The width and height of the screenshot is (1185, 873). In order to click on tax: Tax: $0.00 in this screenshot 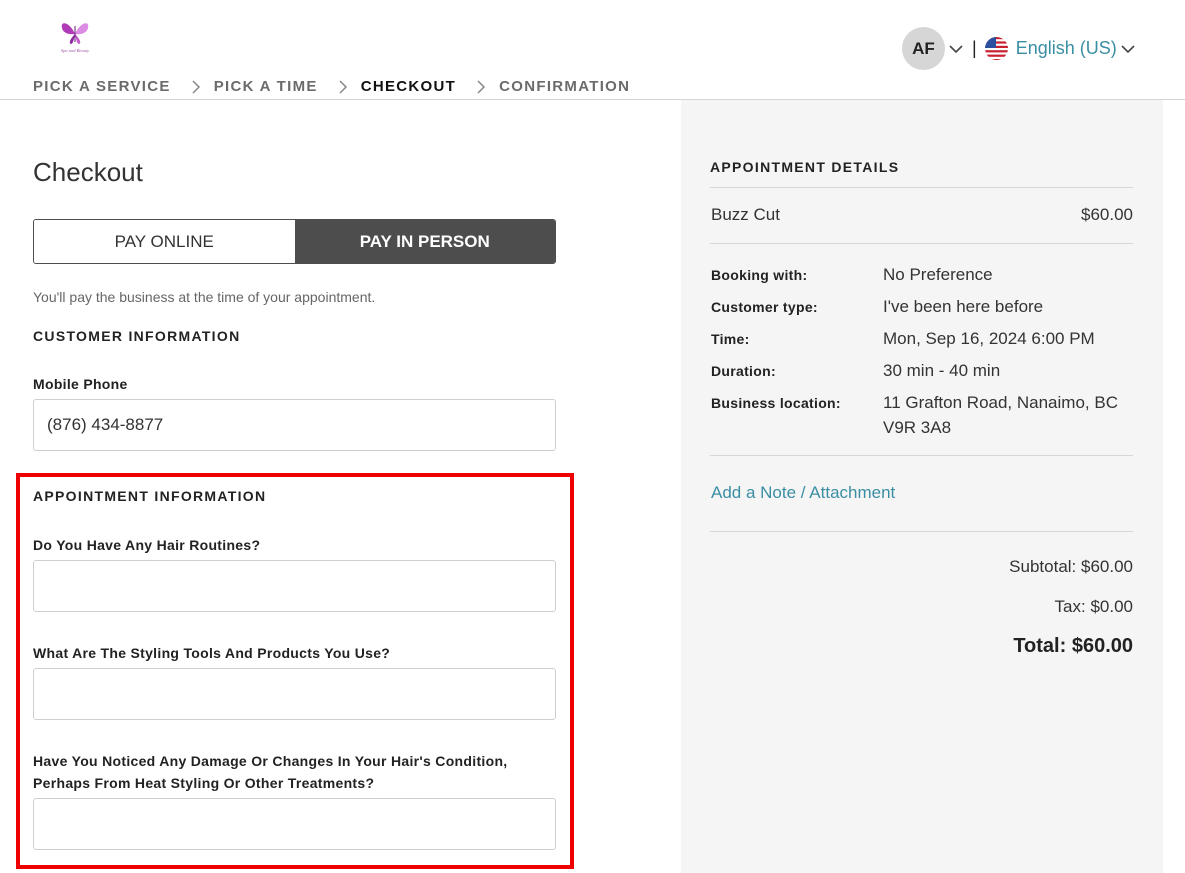, I will do `click(1093, 606)`.